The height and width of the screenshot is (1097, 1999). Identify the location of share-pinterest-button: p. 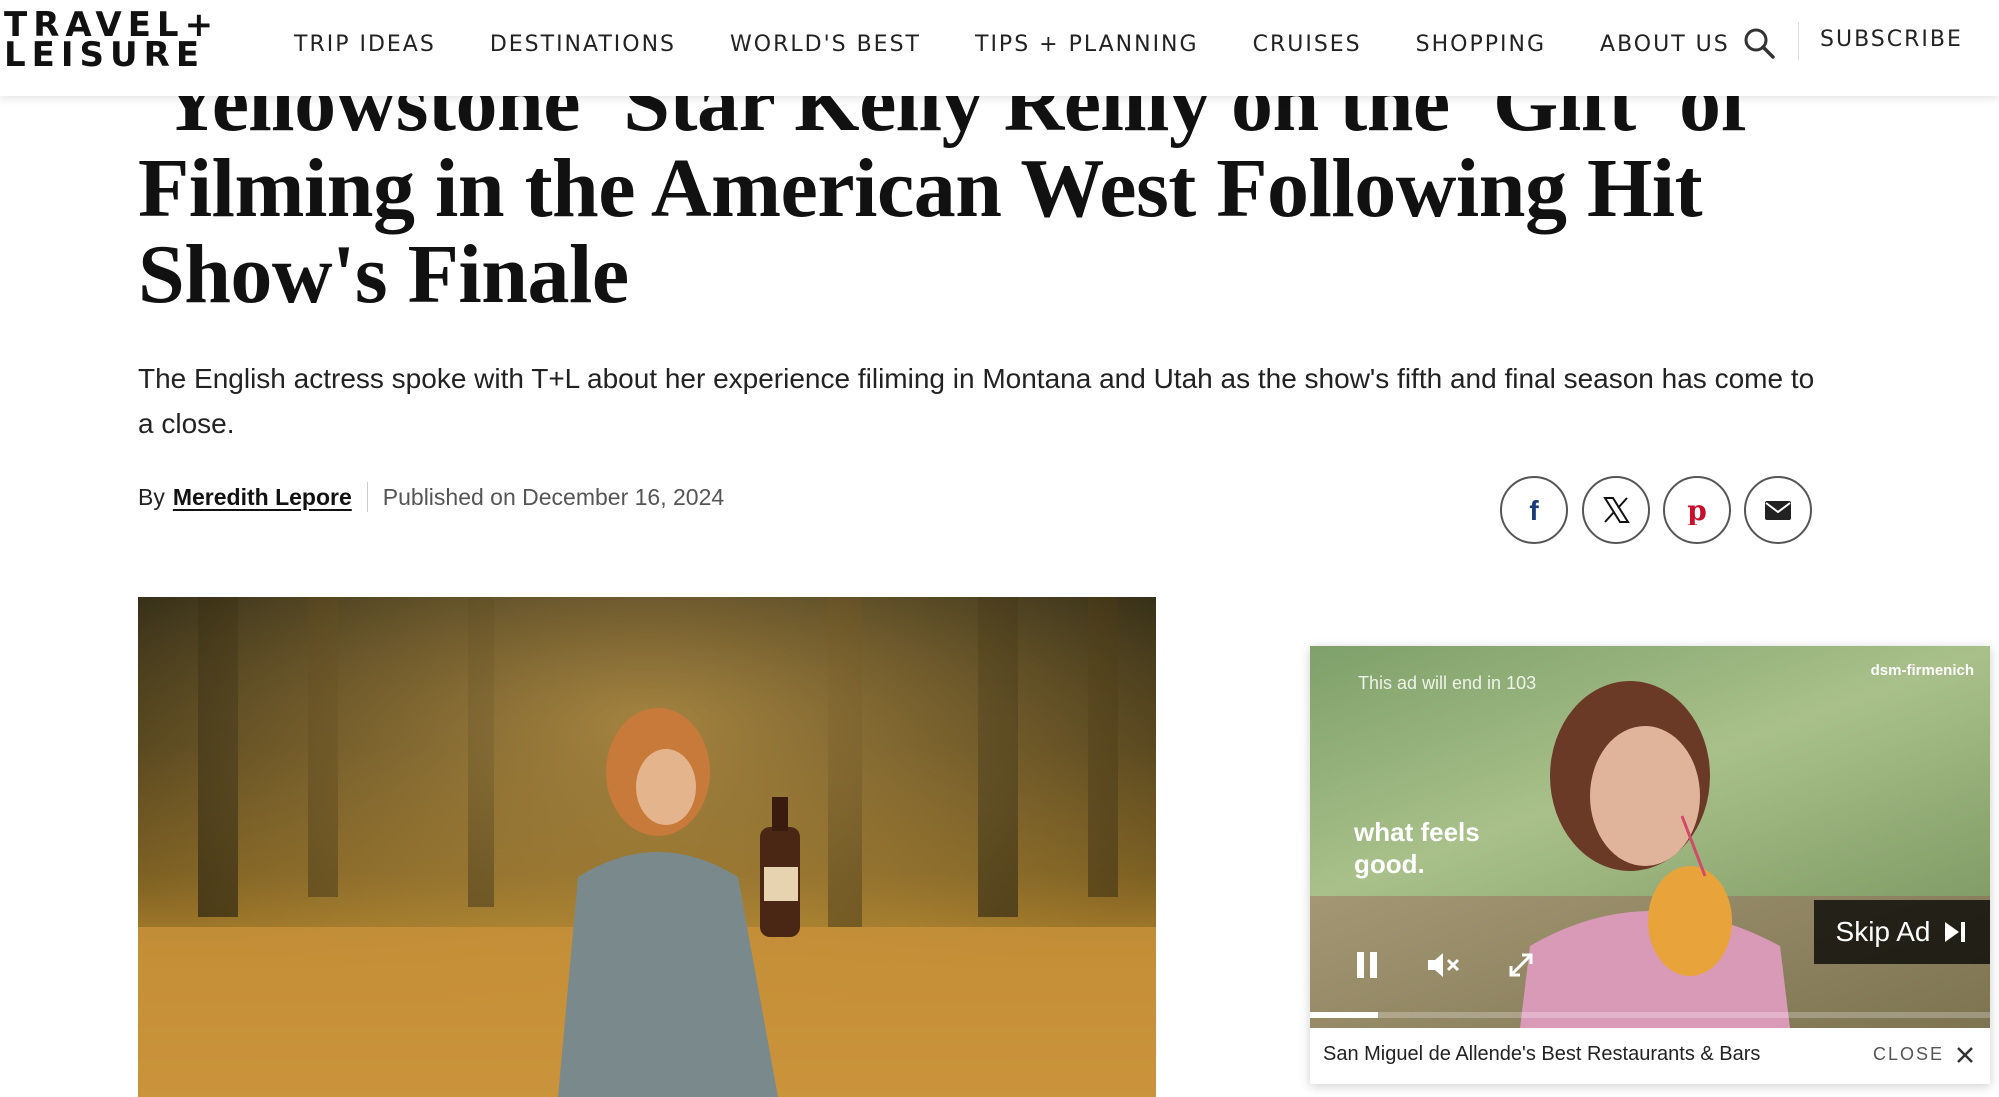
(1697, 510).